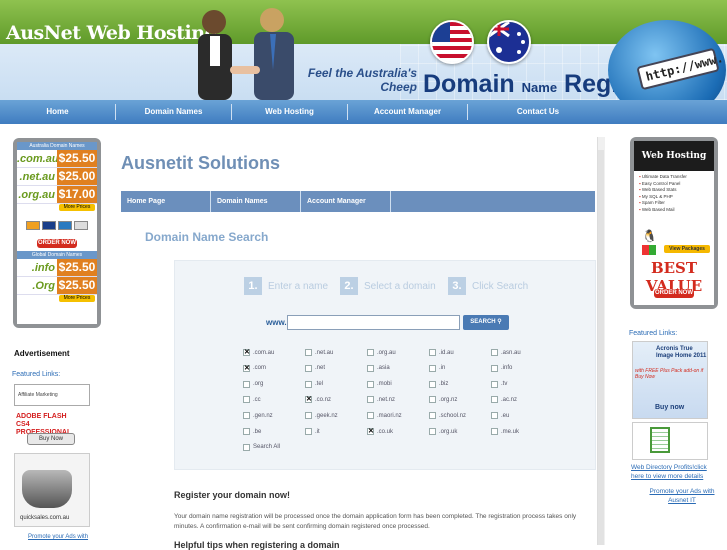  What do you see at coordinates (77, 207) in the screenshot?
I see `more-prices-button: More Prices` at bounding box center [77, 207].